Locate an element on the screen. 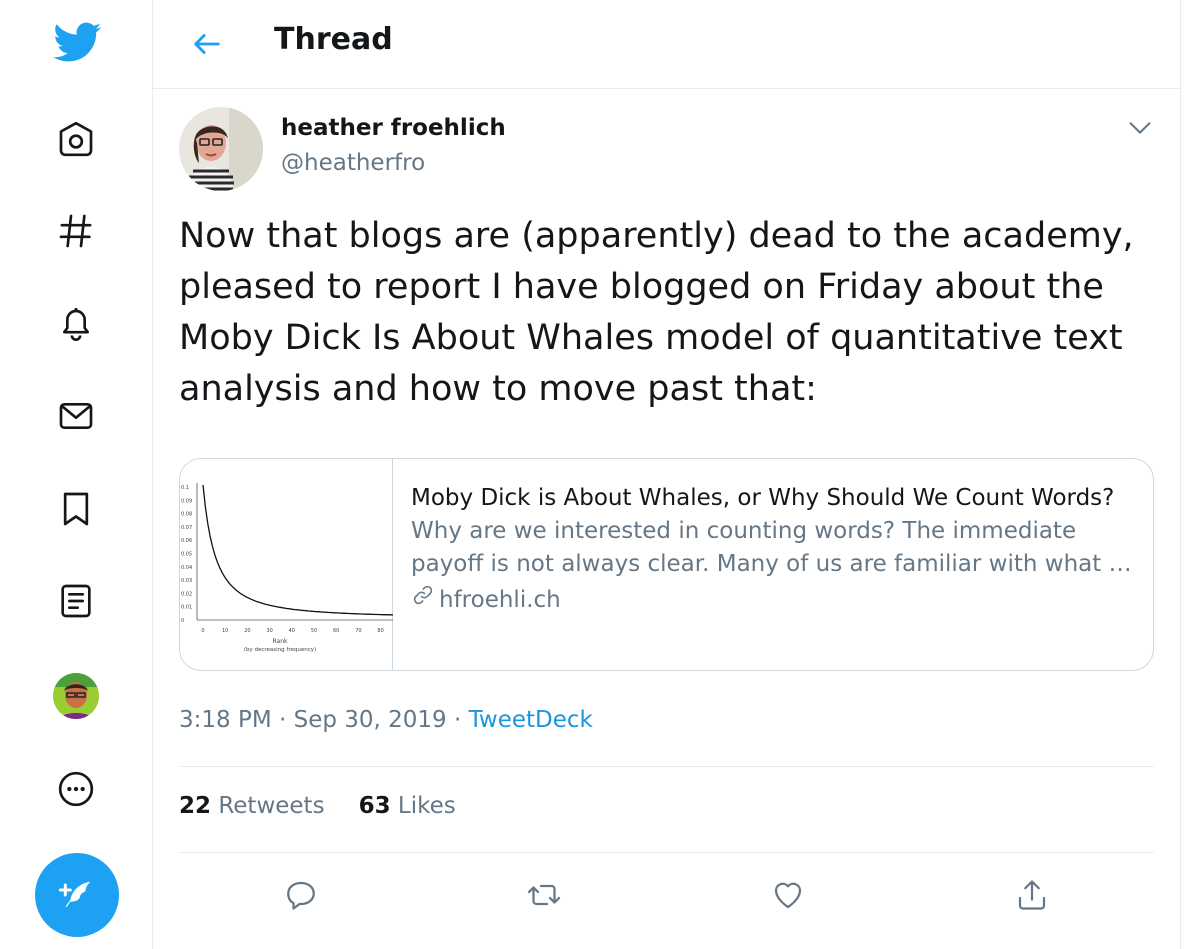  retweets-count: 22 Retweets is located at coordinates (252, 806).